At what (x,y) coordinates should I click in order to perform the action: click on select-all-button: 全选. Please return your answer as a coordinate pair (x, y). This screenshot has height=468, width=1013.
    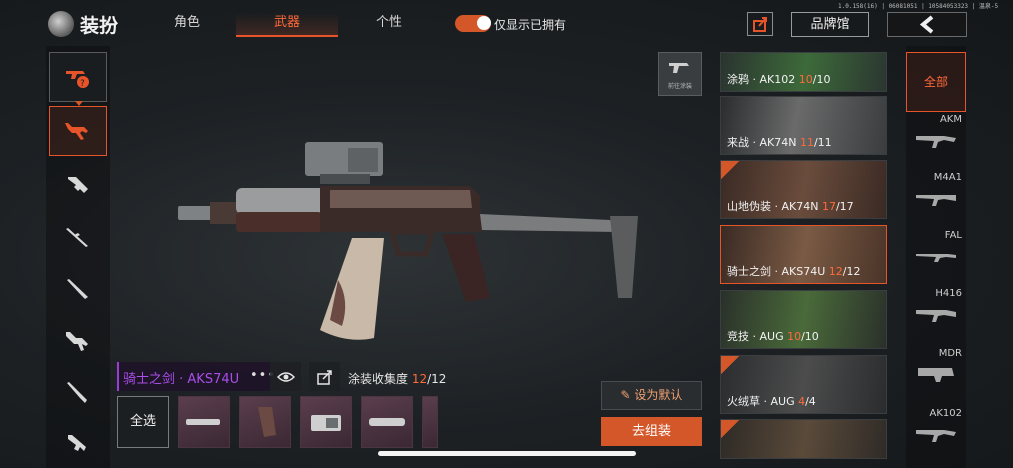
    Looking at the image, I should click on (143, 422).